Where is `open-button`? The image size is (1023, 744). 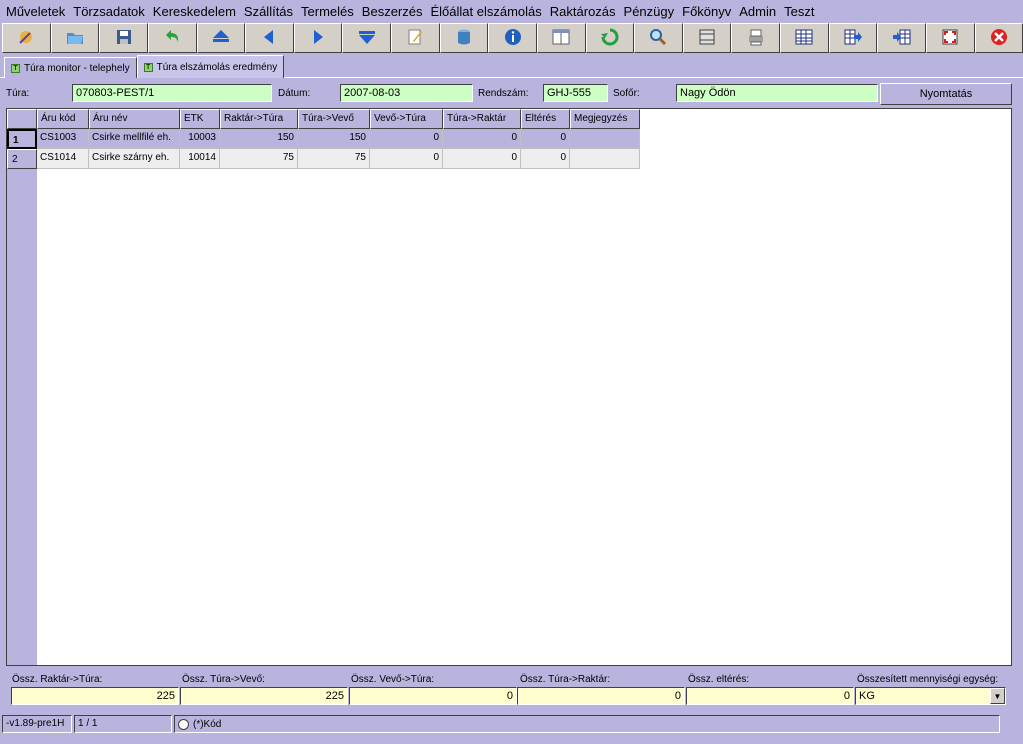 open-button is located at coordinates (75, 38).